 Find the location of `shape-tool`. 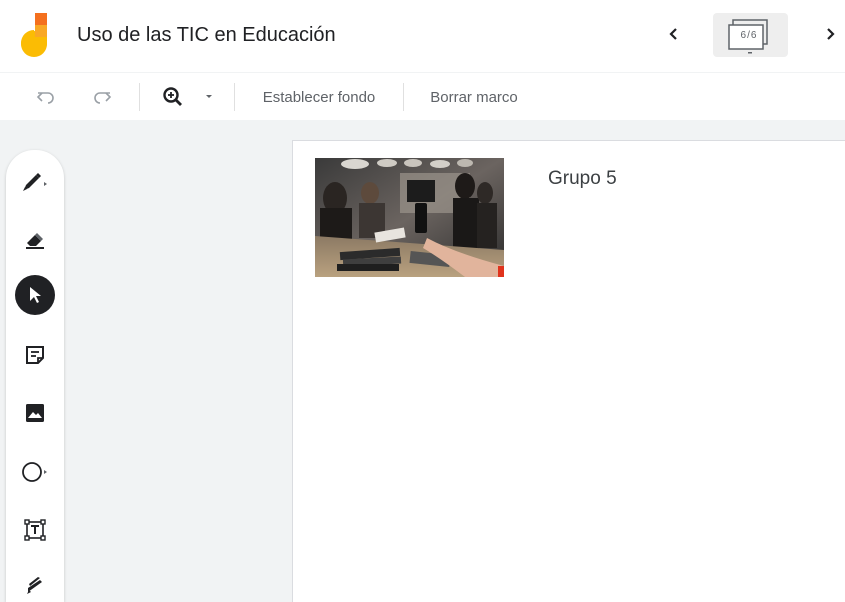

shape-tool is located at coordinates (35, 472).